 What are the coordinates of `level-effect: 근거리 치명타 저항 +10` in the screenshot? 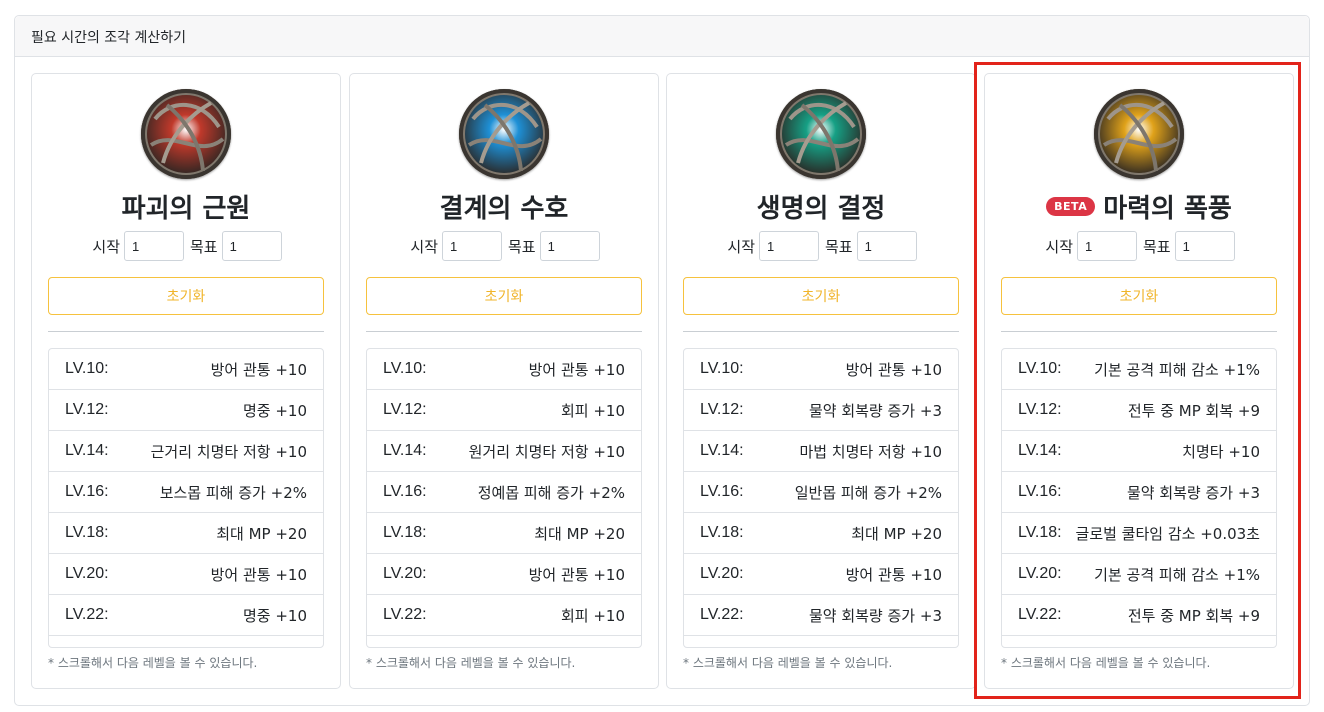 It's located at (228, 451).